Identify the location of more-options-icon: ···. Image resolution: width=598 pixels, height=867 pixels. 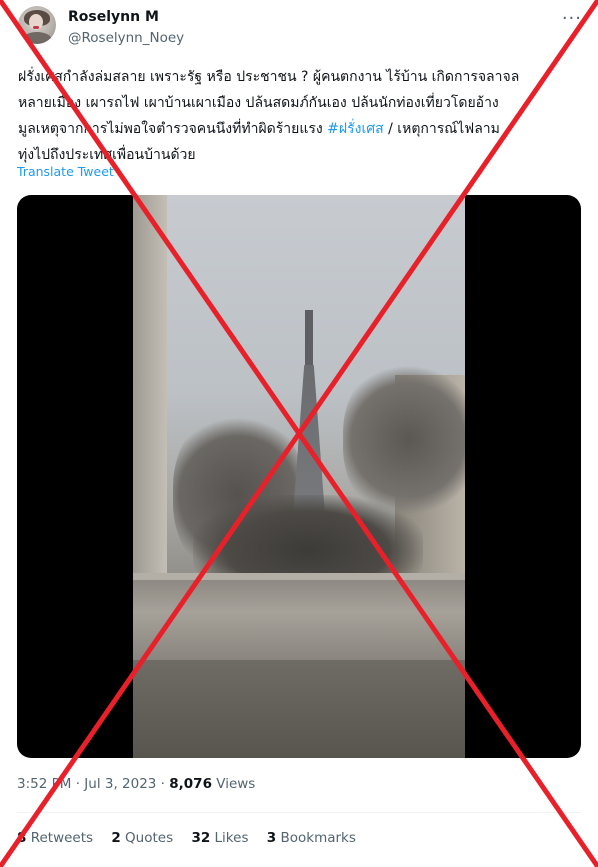
(572, 18).